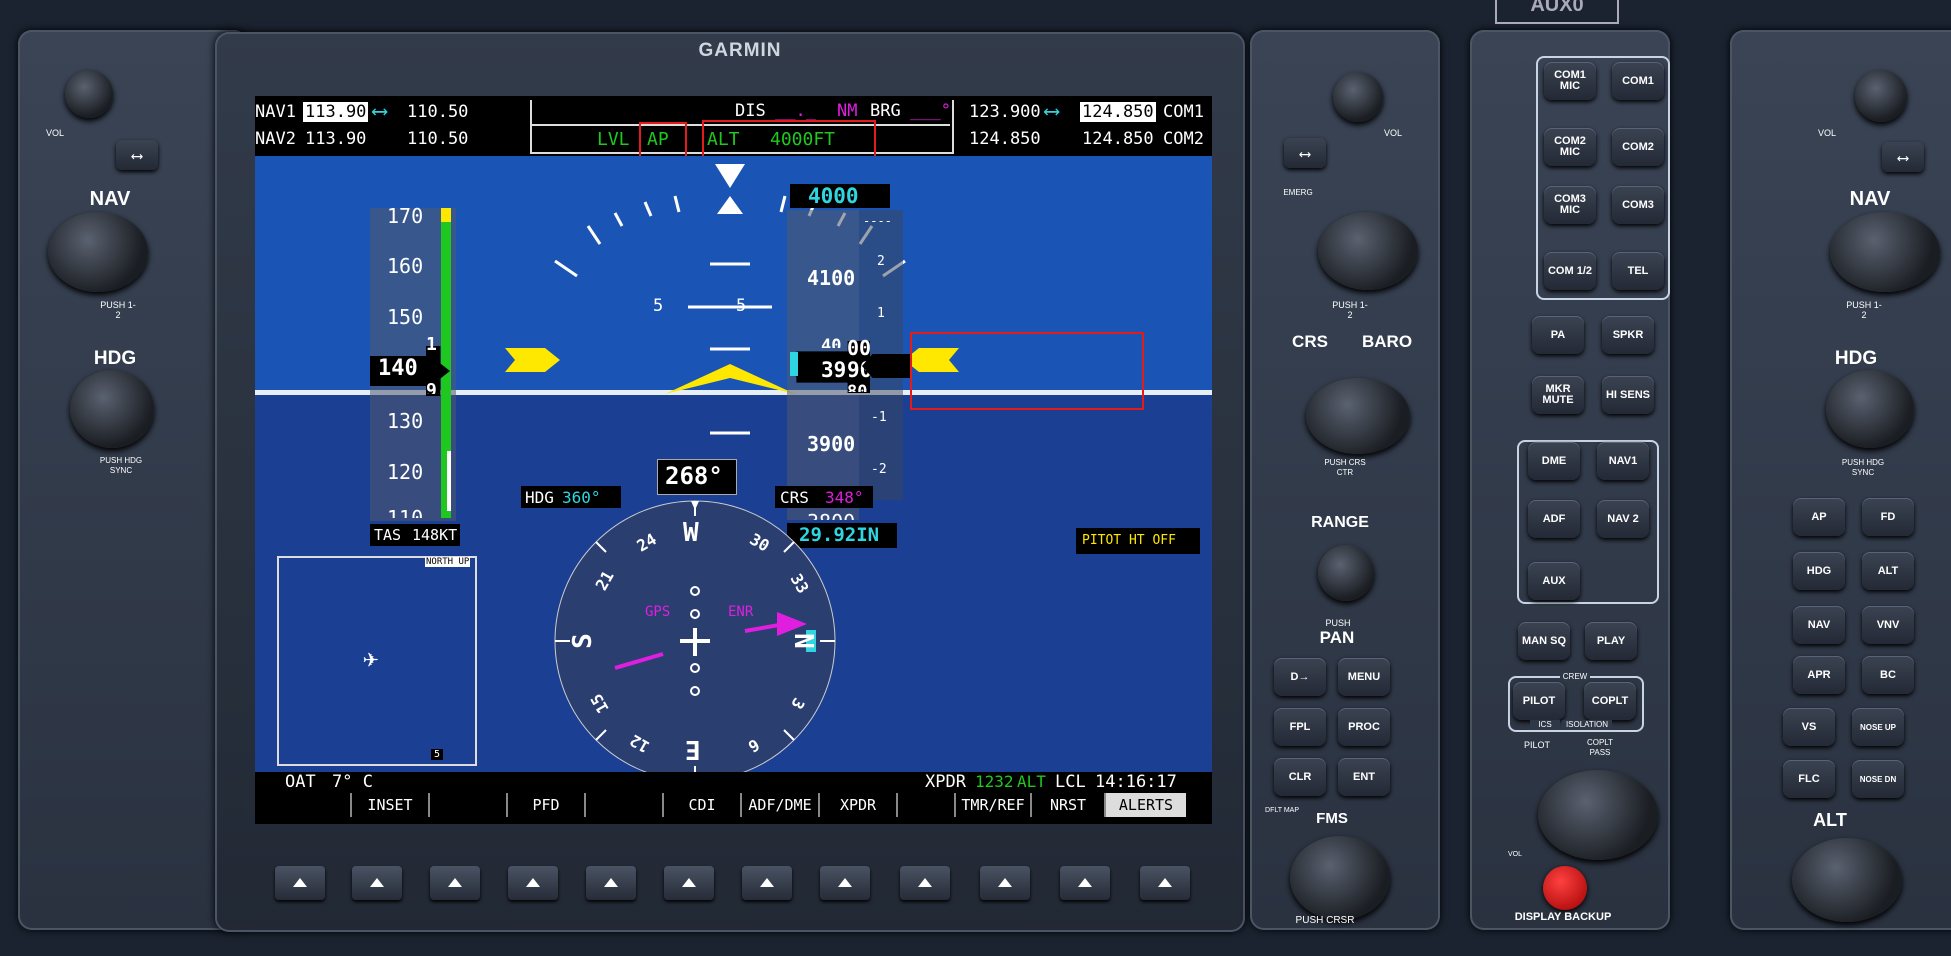 The image size is (1951, 956). What do you see at coordinates (1364, 727) in the screenshot?
I see `proc-button: PROC` at bounding box center [1364, 727].